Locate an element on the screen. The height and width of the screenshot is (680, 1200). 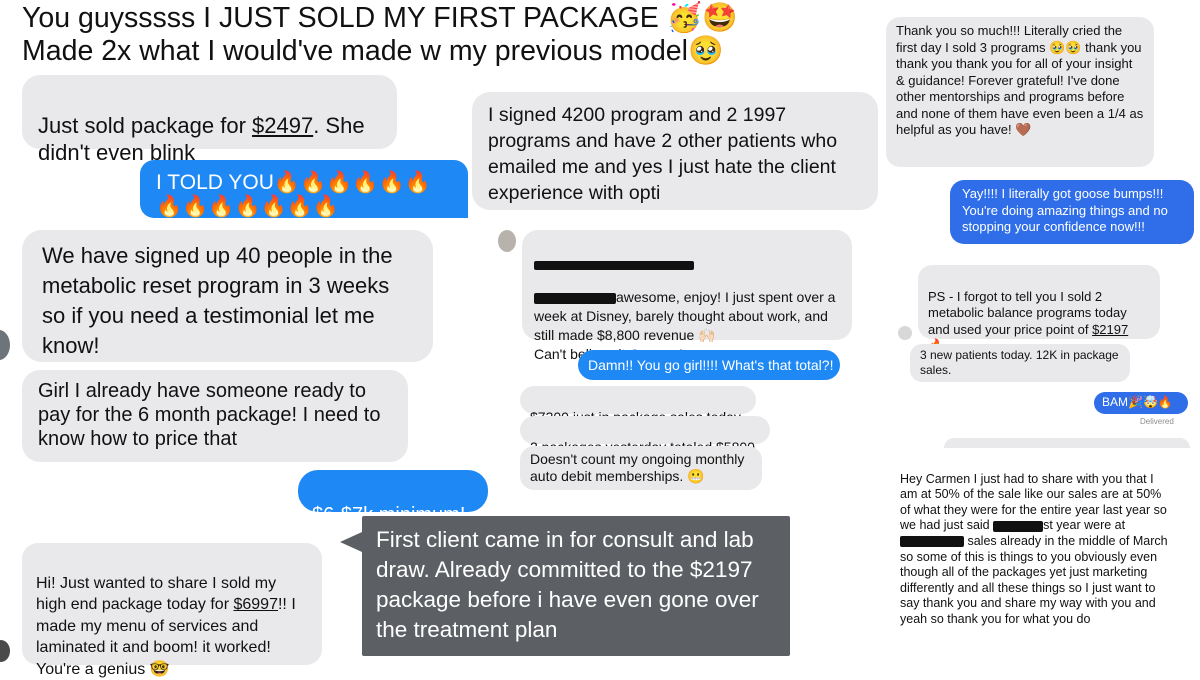
avatar-small is located at coordinates (5, 651).